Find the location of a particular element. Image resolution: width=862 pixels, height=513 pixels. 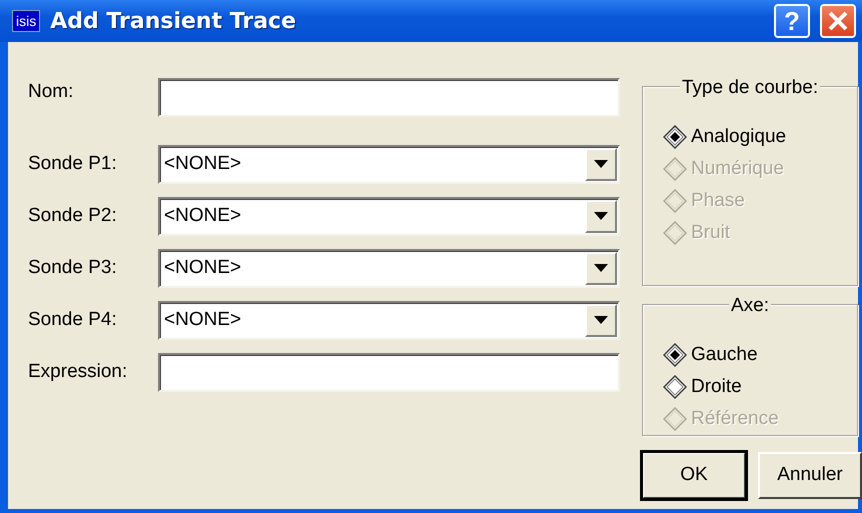

close-icon is located at coordinates (838, 21).